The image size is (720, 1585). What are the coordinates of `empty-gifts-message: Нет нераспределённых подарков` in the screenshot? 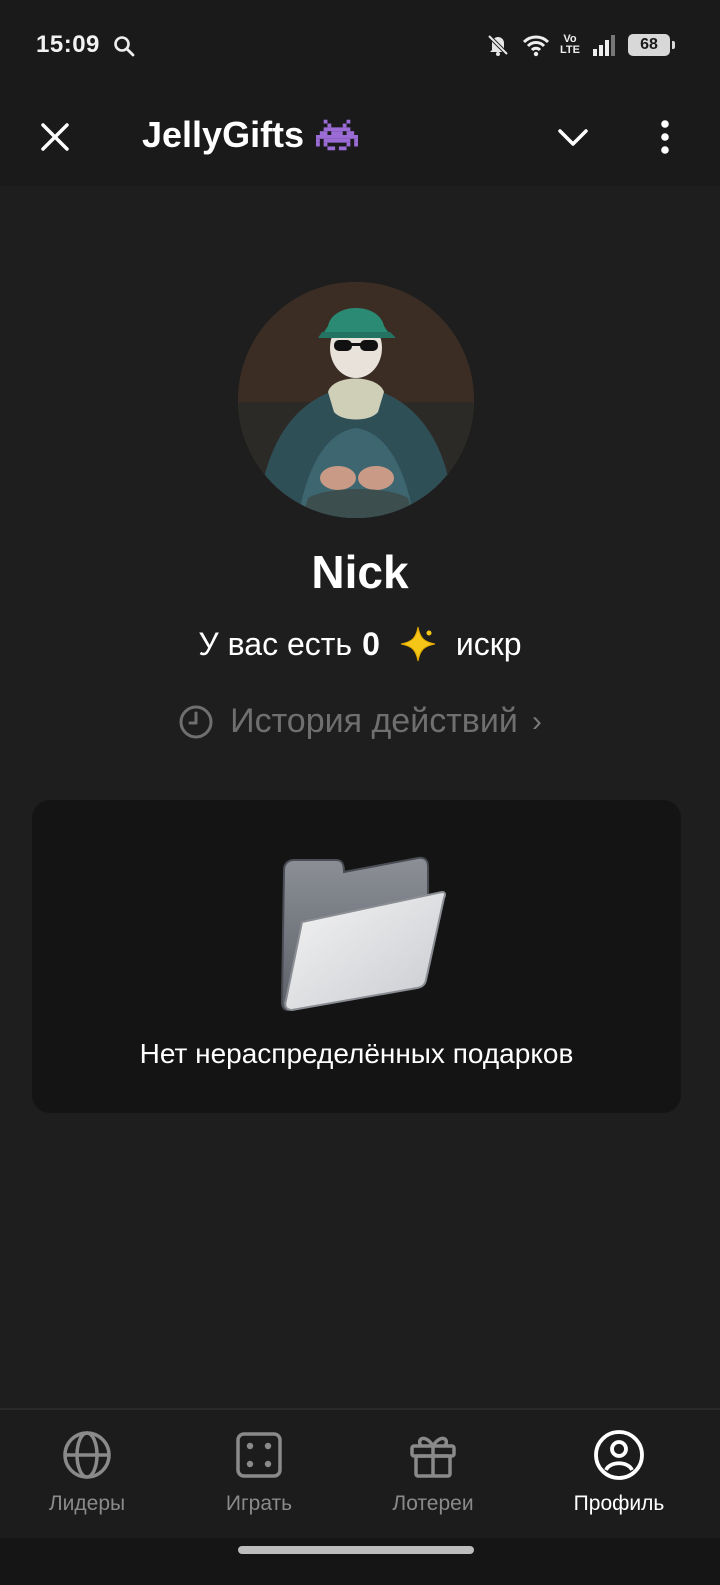 It's located at (356, 1053).